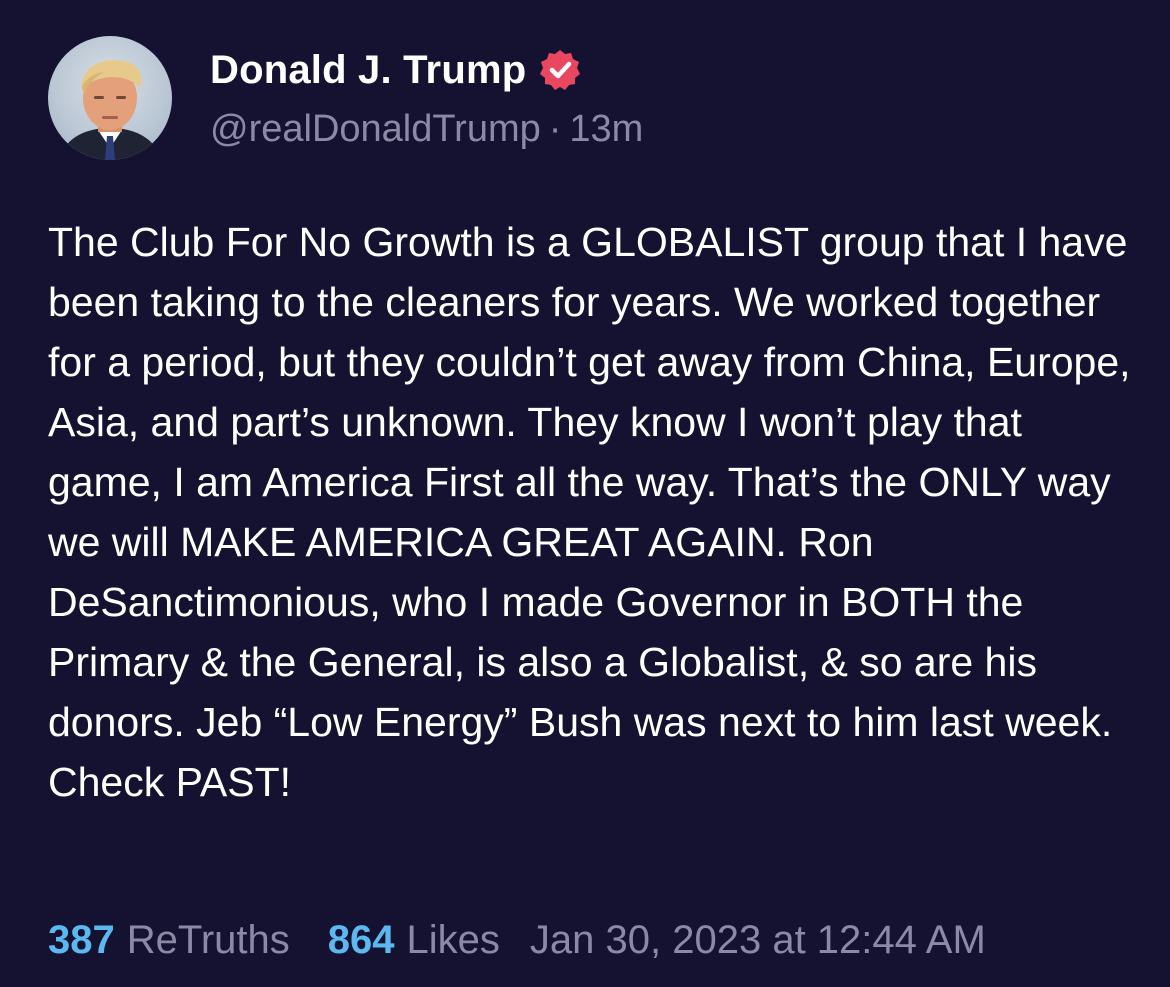  I want to click on likes-count: 864, so click(361, 939).